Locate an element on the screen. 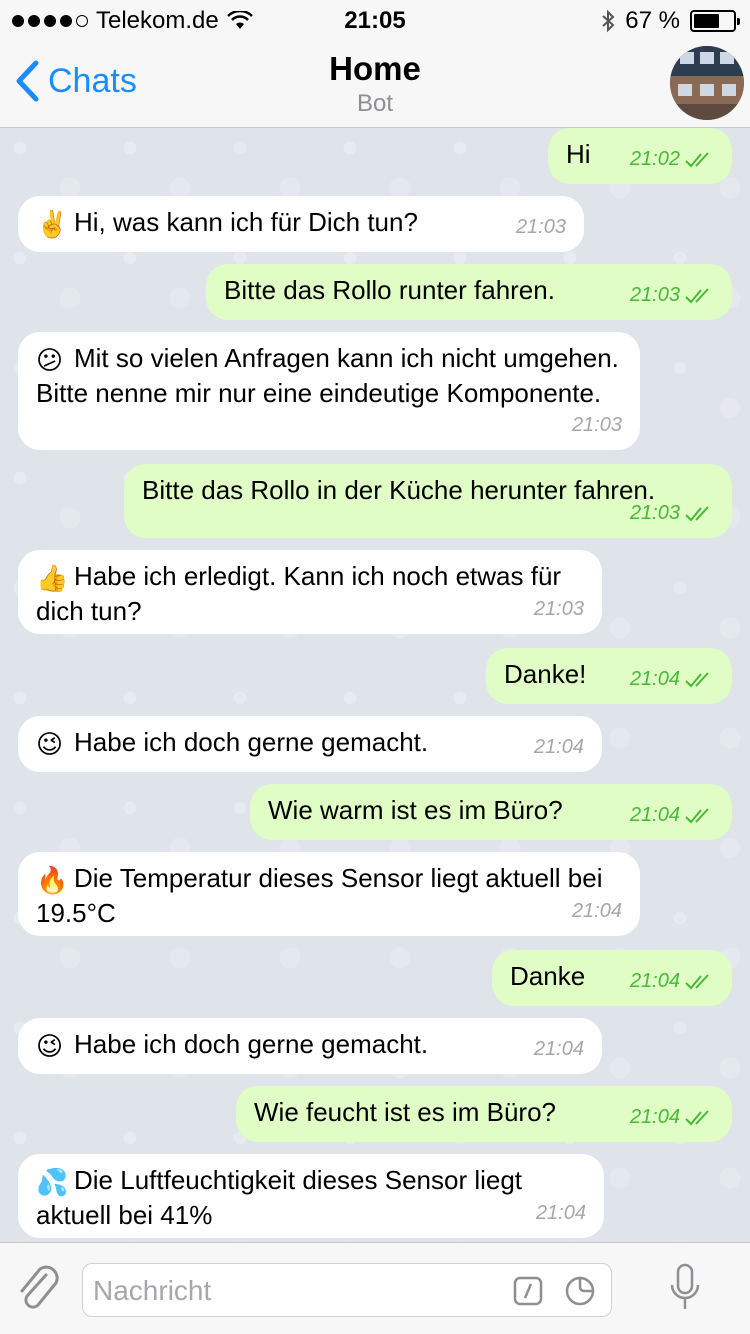  message-outgoing: Hi 21:02 is located at coordinates (640, 156).